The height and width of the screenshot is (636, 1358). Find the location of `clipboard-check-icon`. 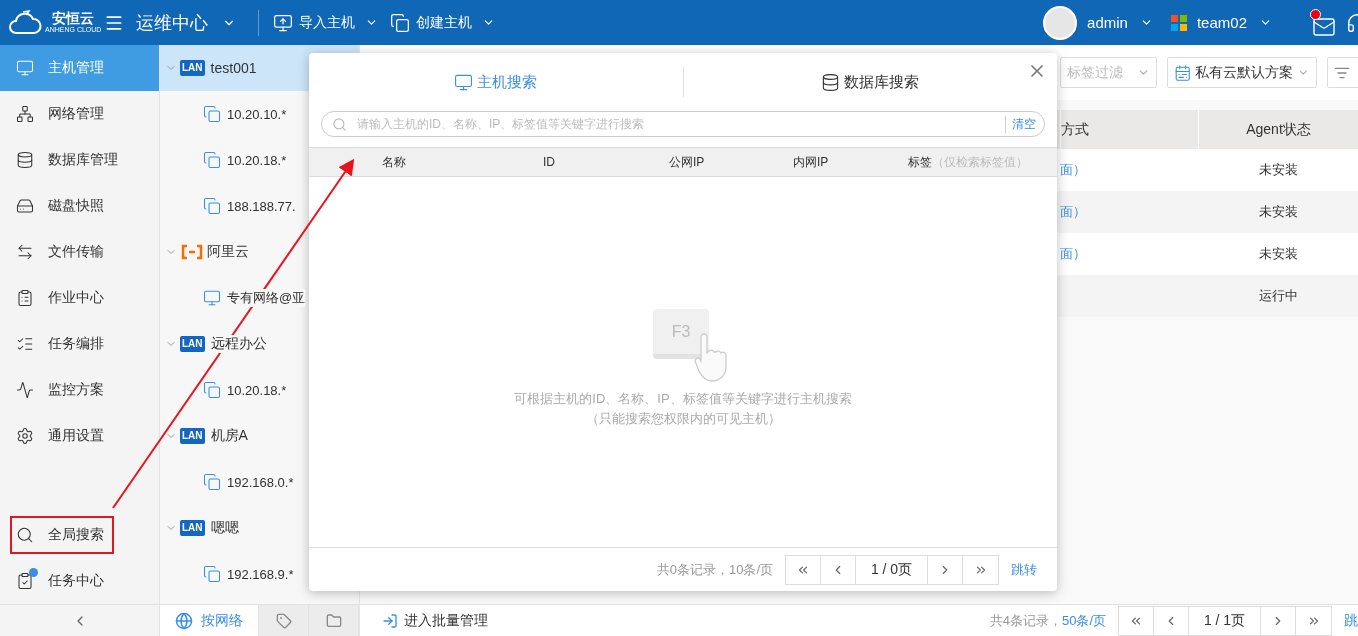

clipboard-check-icon is located at coordinates (25, 581).